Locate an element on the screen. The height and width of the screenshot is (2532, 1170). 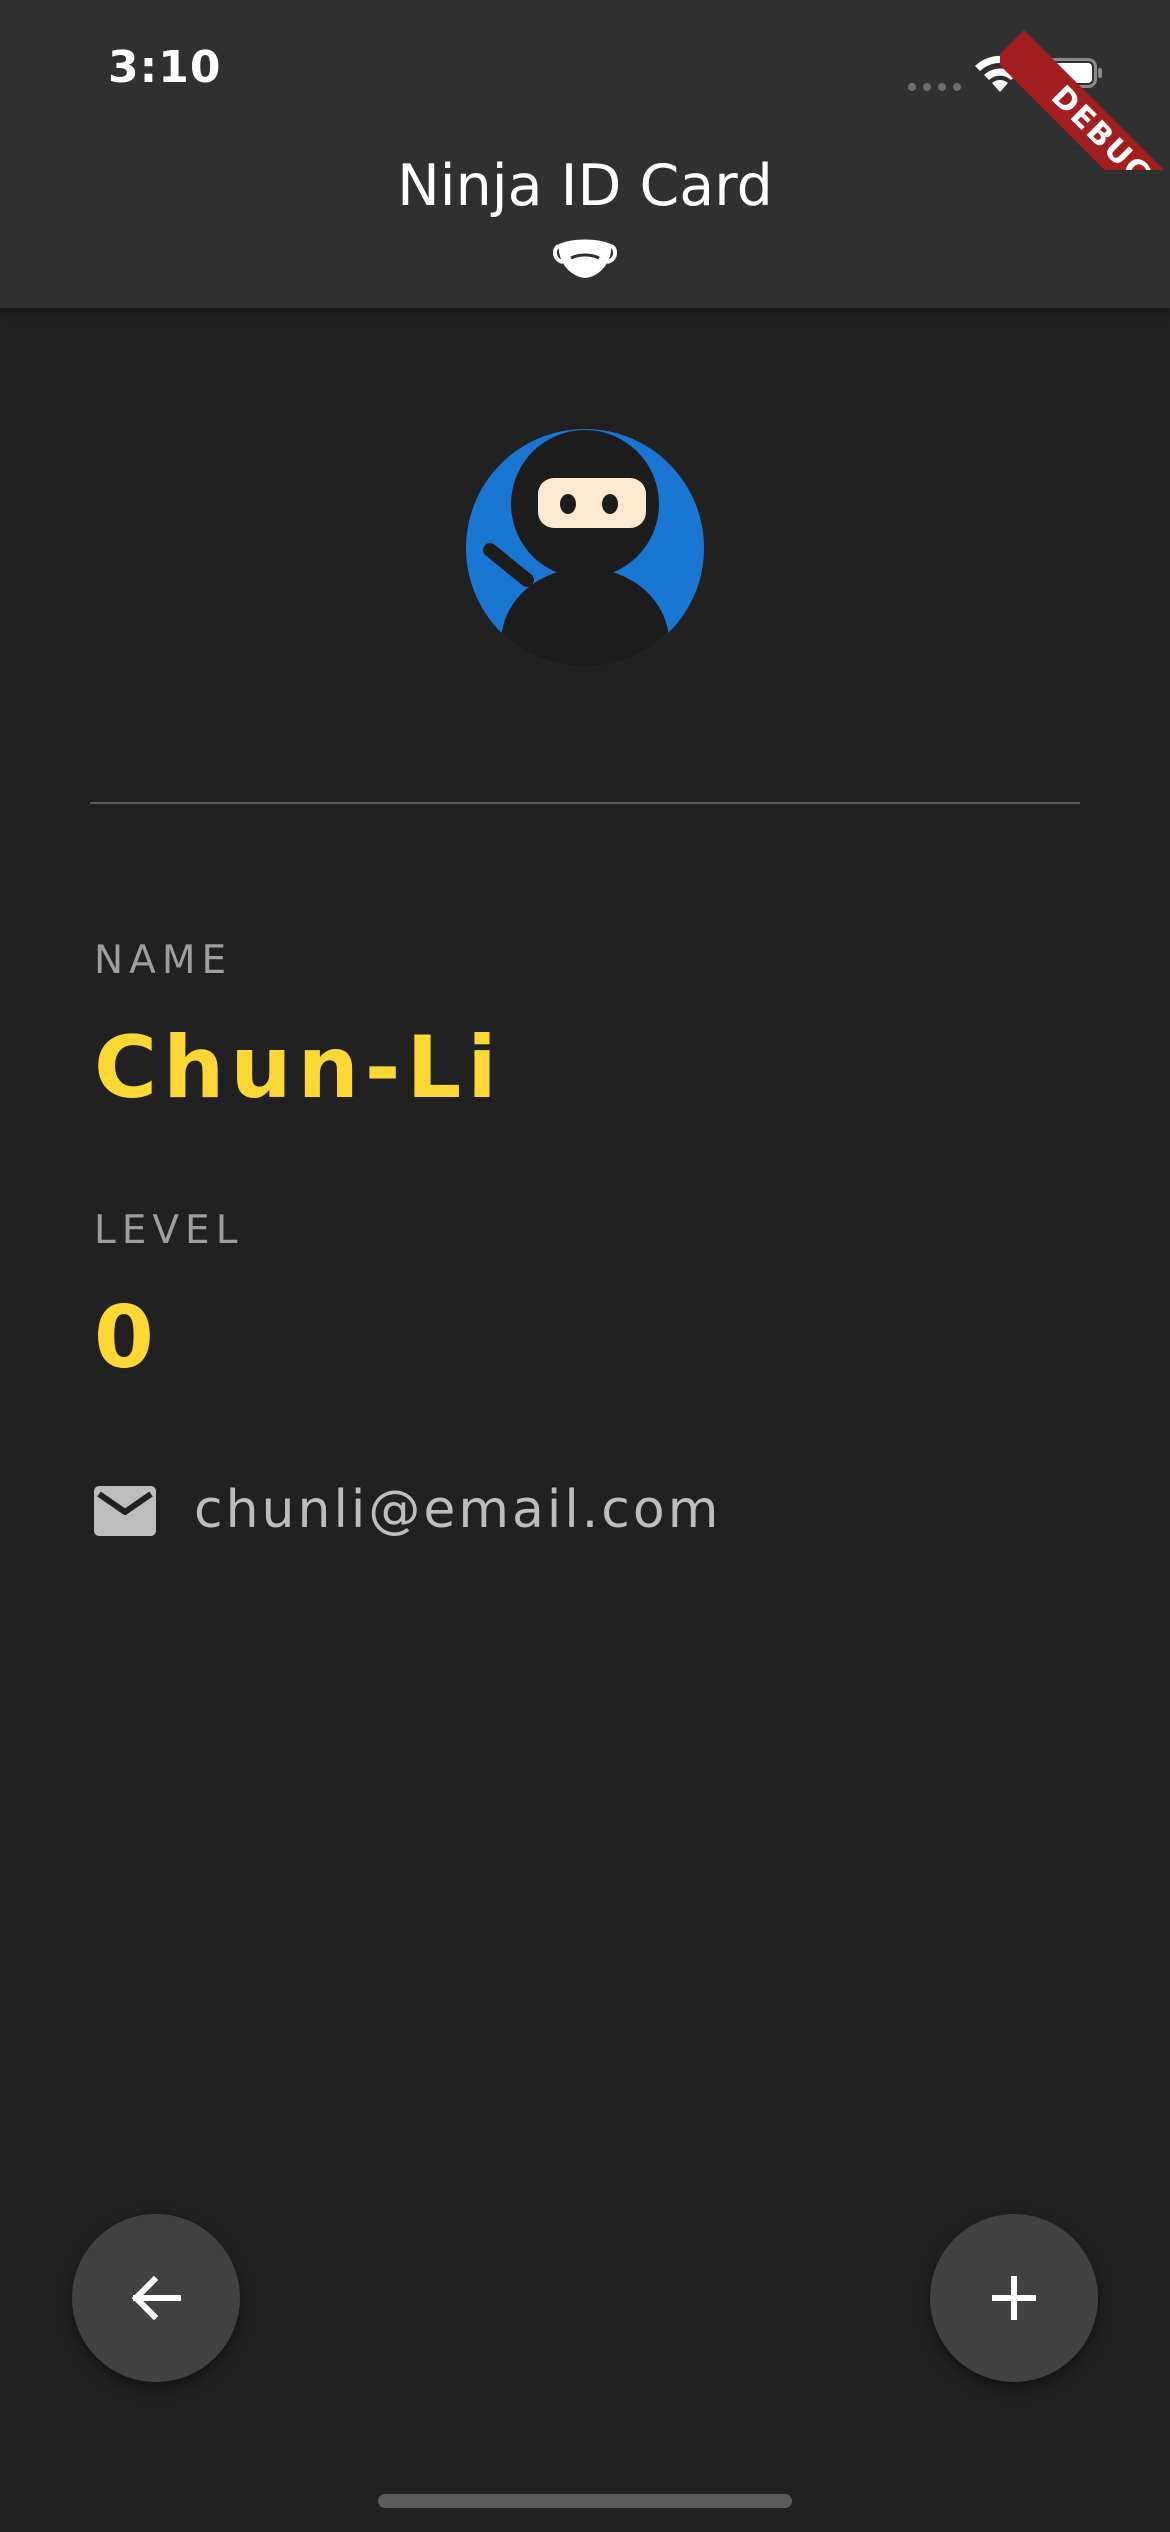
back-button is located at coordinates (156, 2298).